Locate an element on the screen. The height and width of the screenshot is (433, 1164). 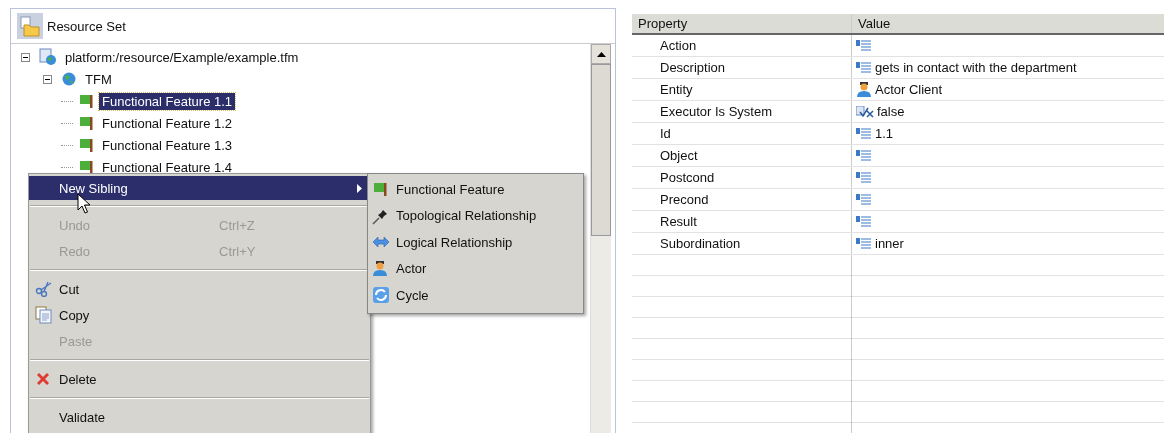
tree-item: platform:/resource/Example/example.tfm is located at coordinates (182, 57).